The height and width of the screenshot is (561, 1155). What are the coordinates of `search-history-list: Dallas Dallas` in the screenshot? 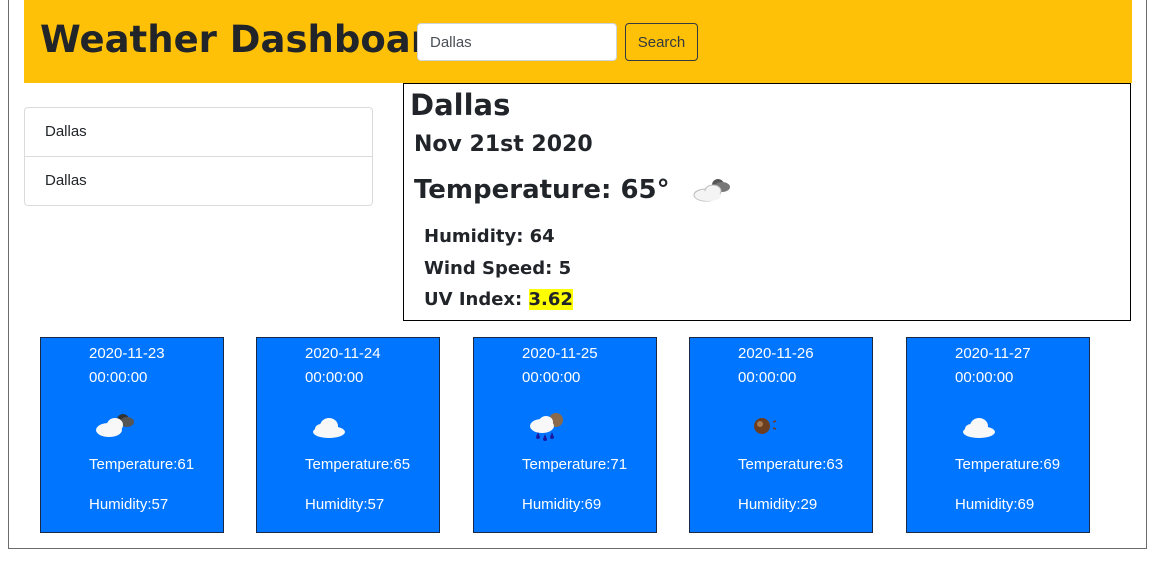 It's located at (198, 156).